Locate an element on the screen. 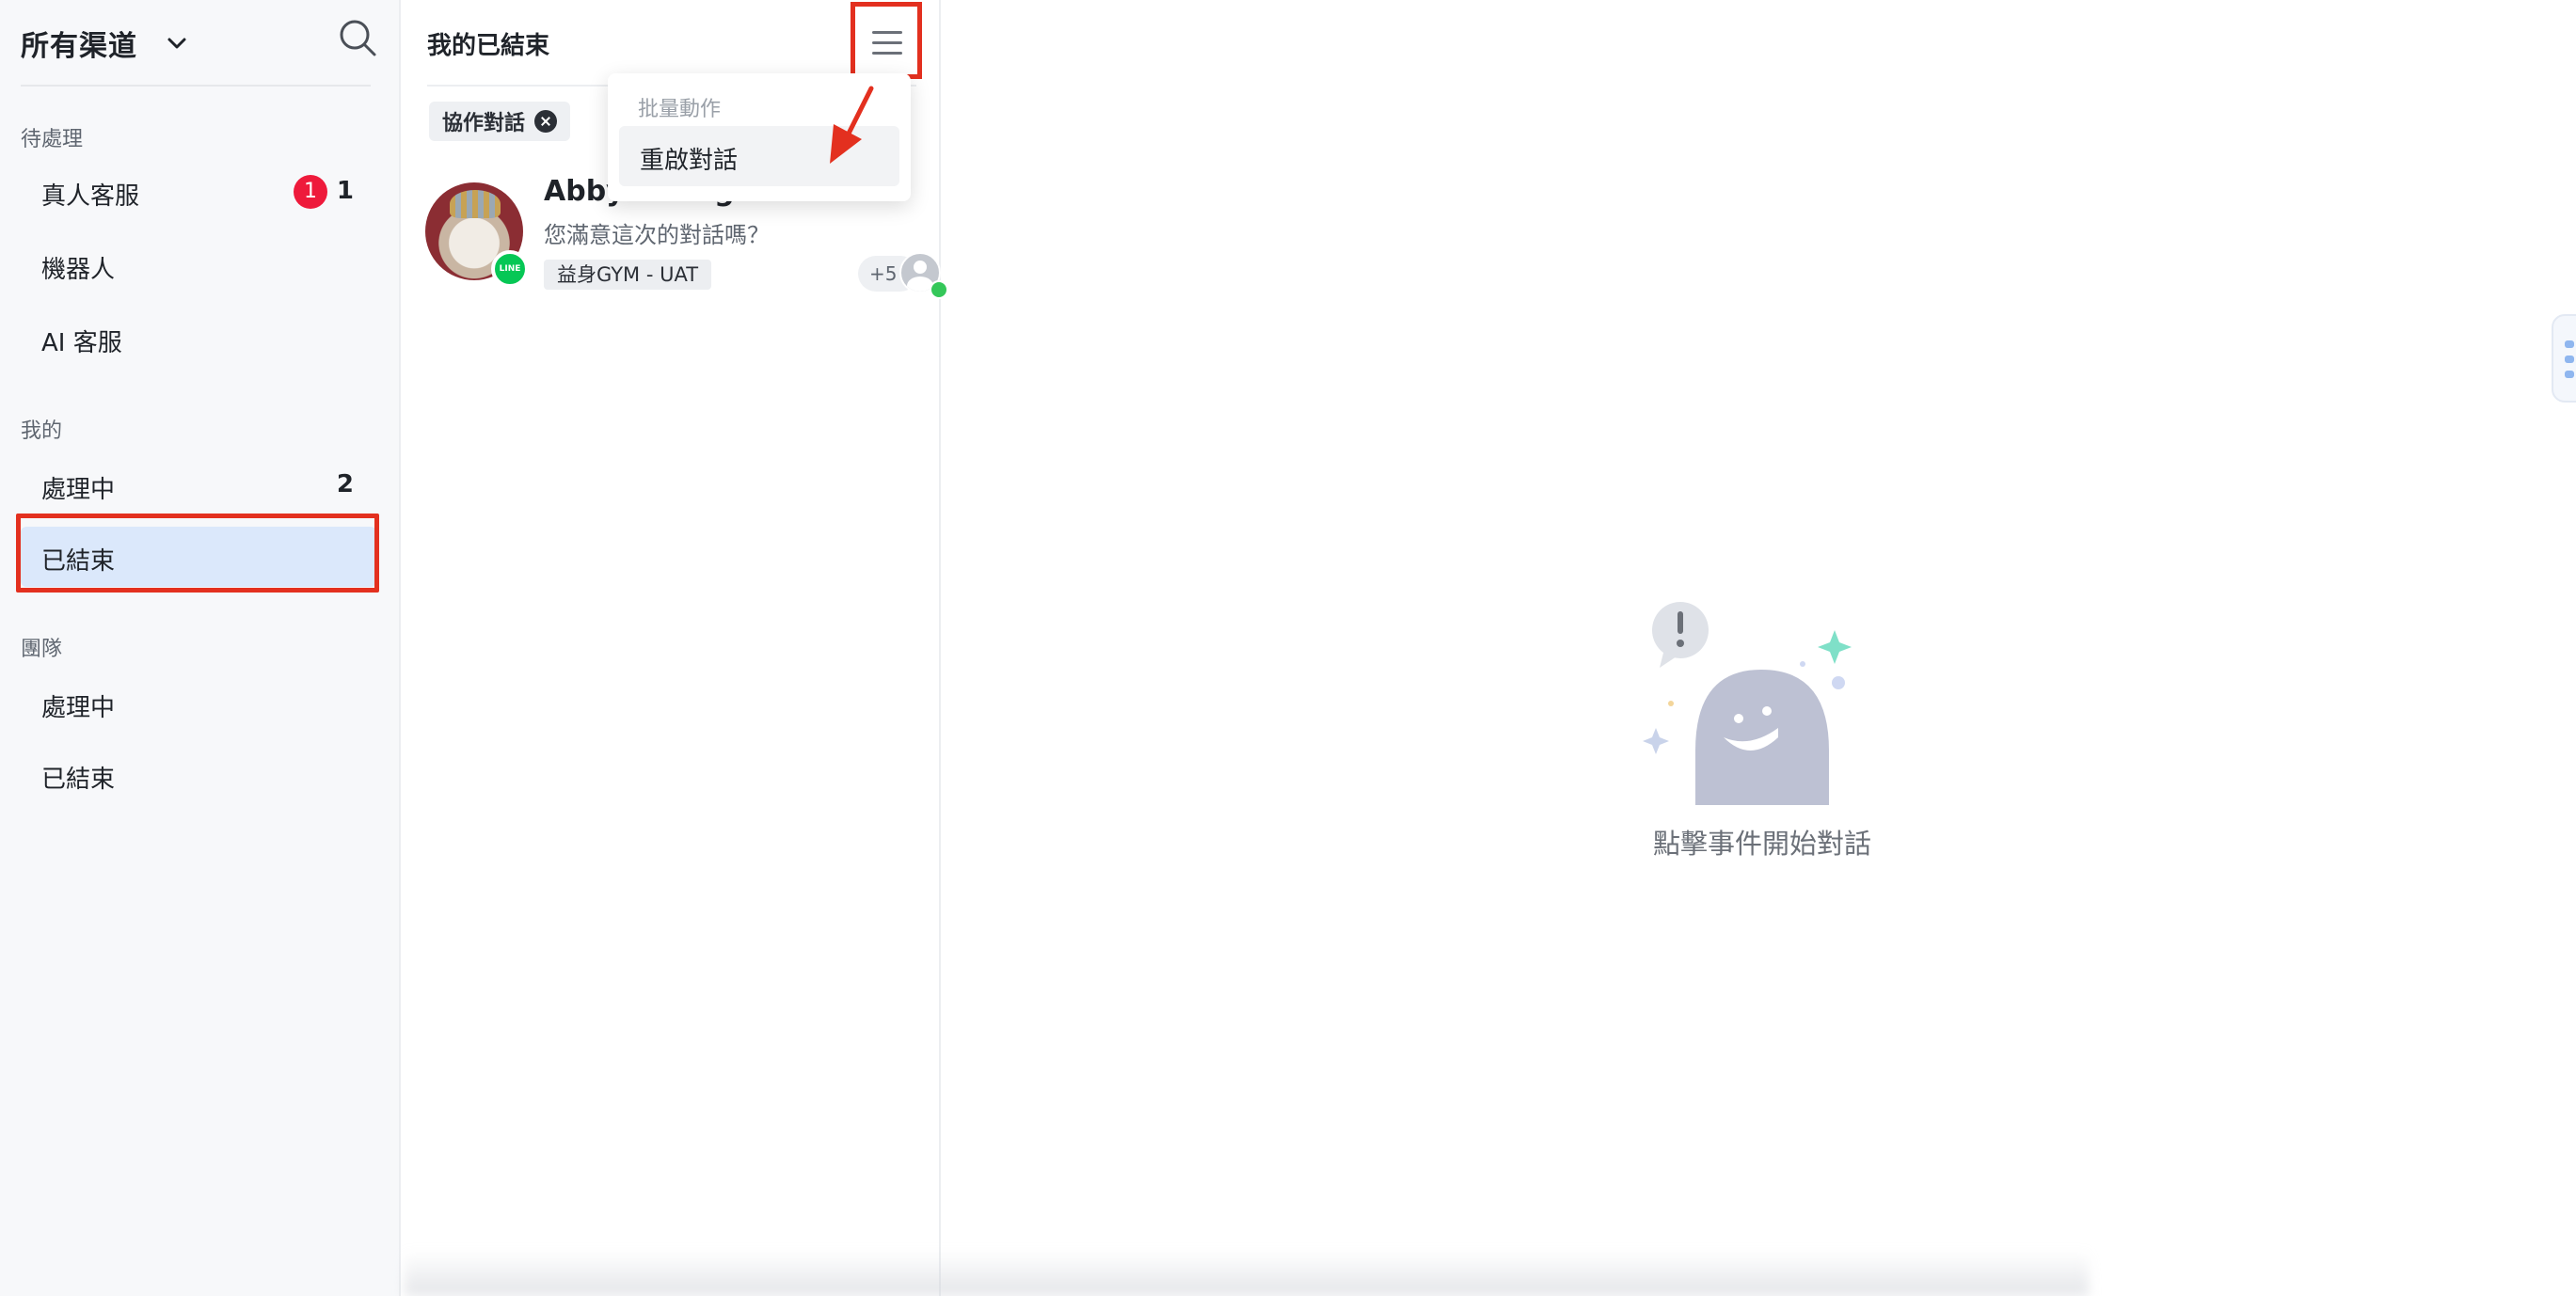 This screenshot has height=1296, width=2576. assignee-group: +5 is located at coordinates (903, 275).